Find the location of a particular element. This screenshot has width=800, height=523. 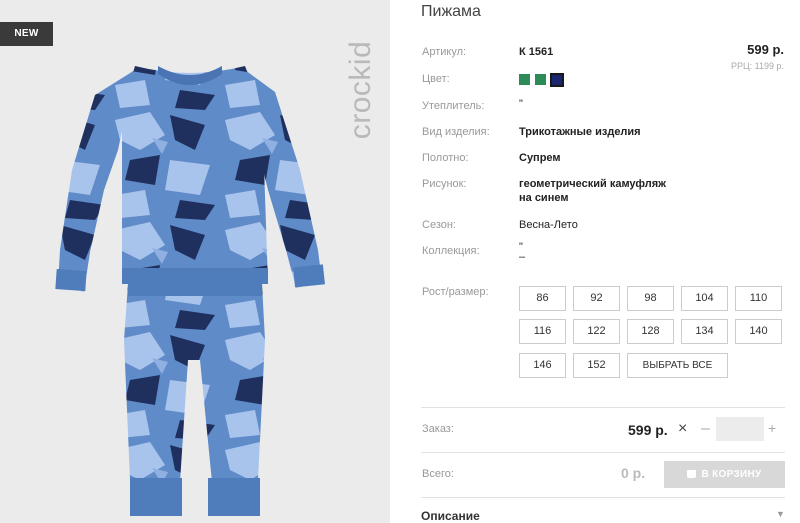

price: 599 р. is located at coordinates (765, 49).